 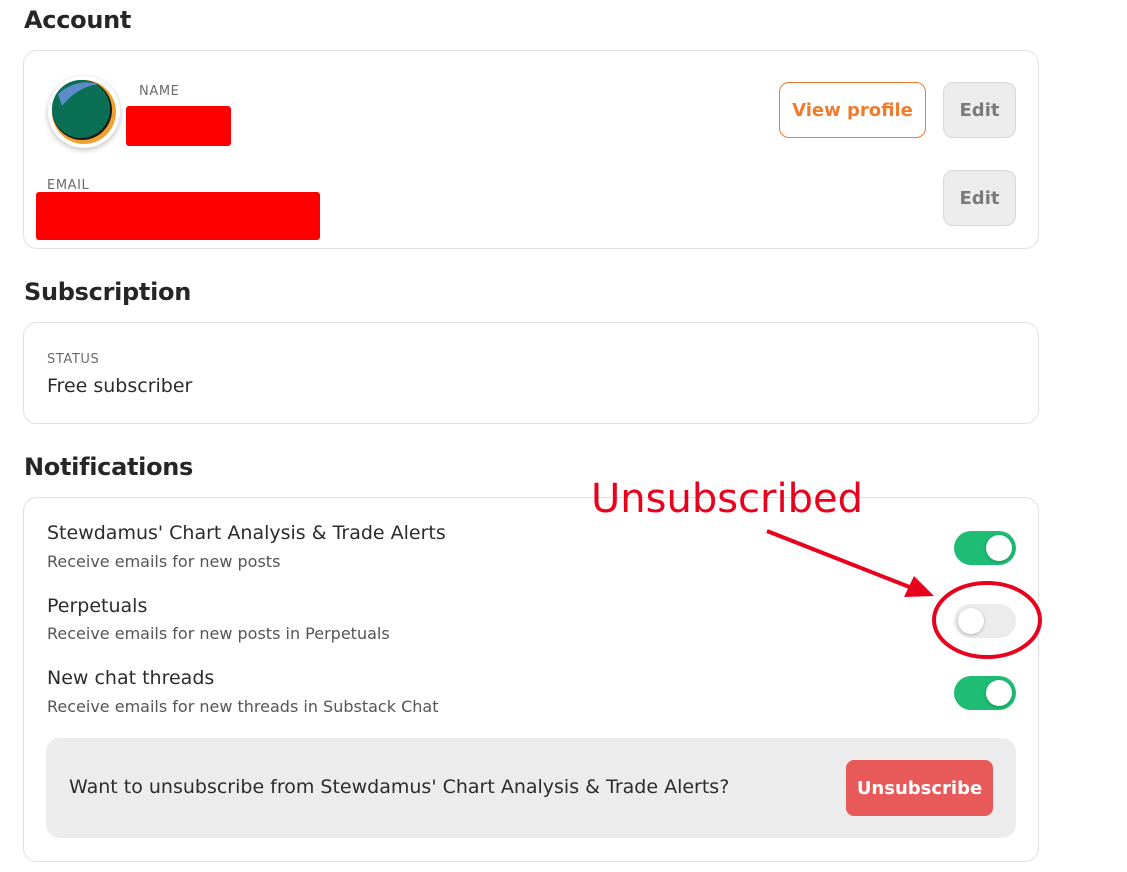 What do you see at coordinates (109, 467) in the screenshot?
I see `notifications-heading: Notifications` at bounding box center [109, 467].